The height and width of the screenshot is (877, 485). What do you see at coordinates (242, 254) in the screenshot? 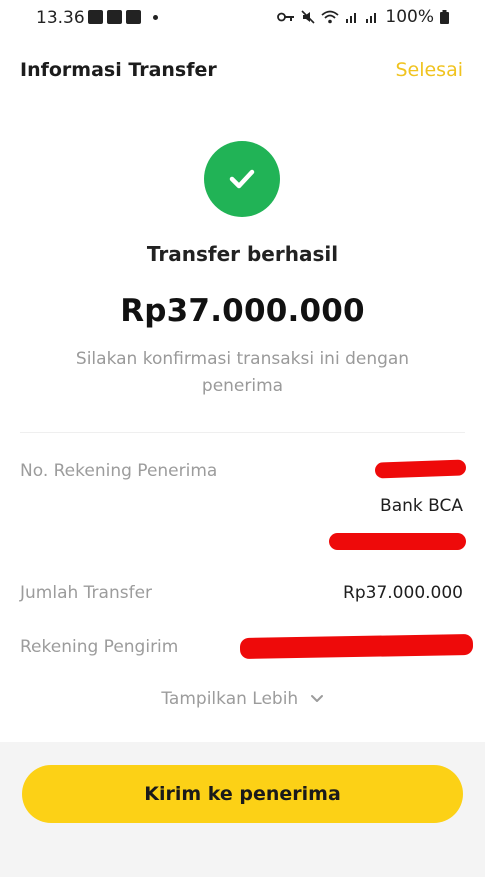
I see `success-title: Transfer berhasil` at bounding box center [242, 254].